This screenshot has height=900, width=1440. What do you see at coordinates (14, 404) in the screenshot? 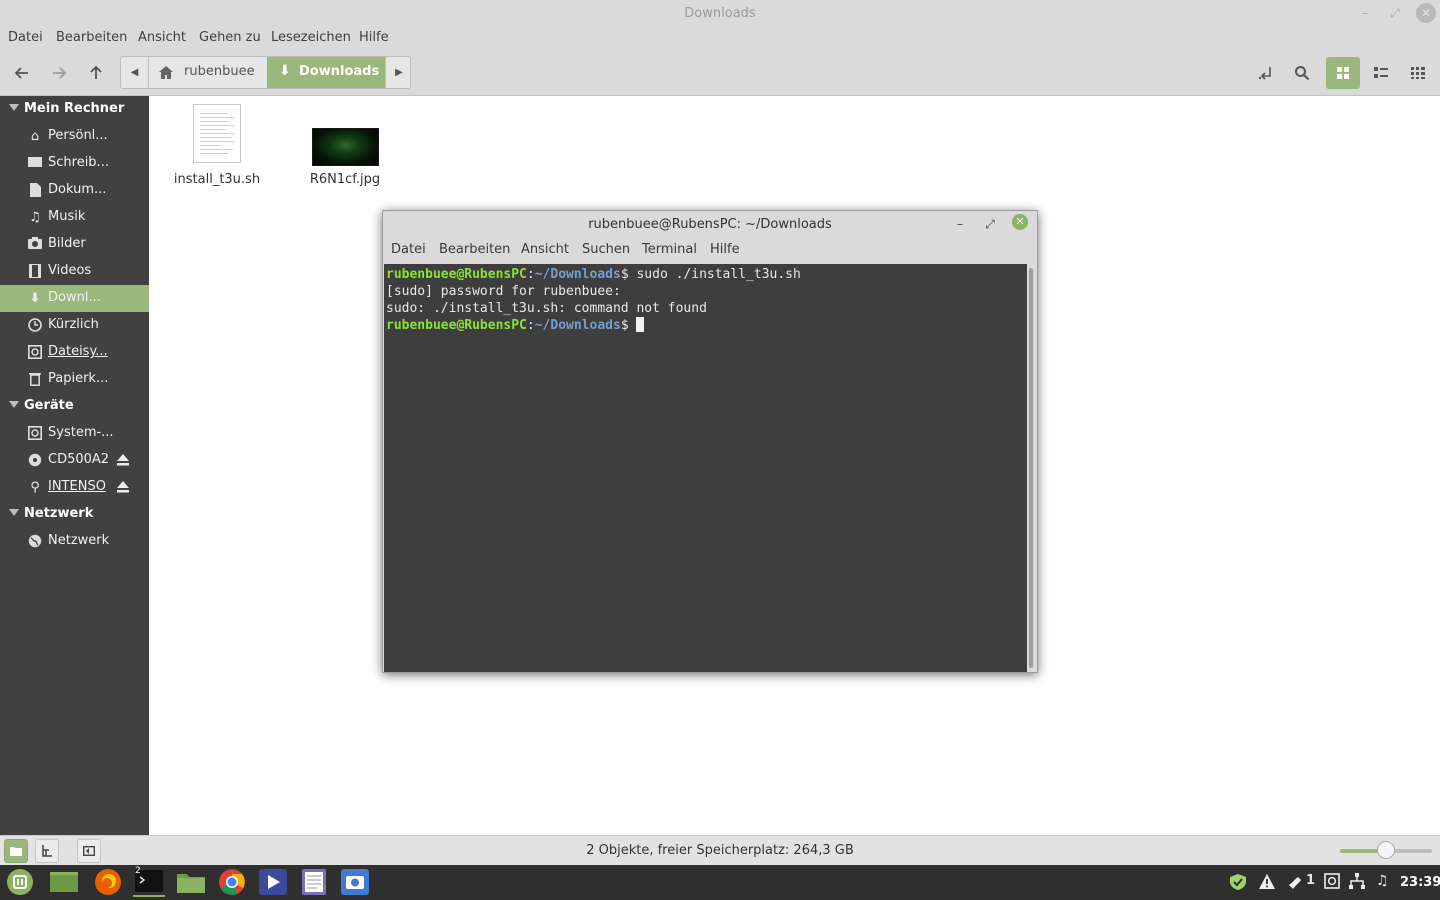
I see `collapse-triangle-icon` at bounding box center [14, 404].